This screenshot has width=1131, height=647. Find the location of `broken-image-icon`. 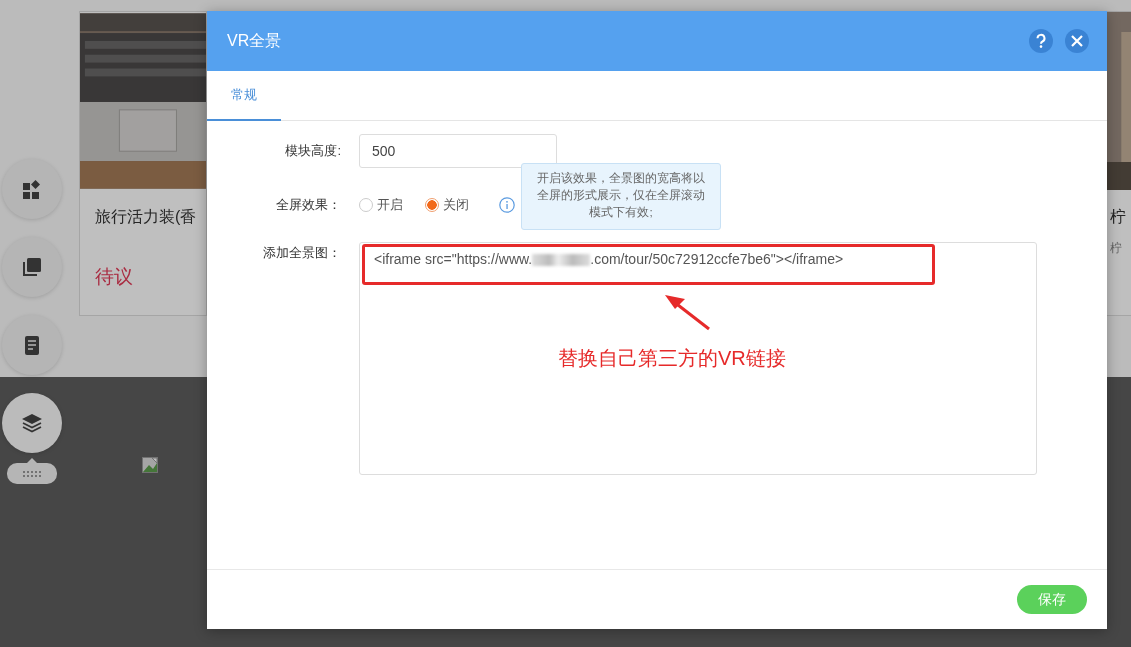

broken-image-icon is located at coordinates (150, 465).